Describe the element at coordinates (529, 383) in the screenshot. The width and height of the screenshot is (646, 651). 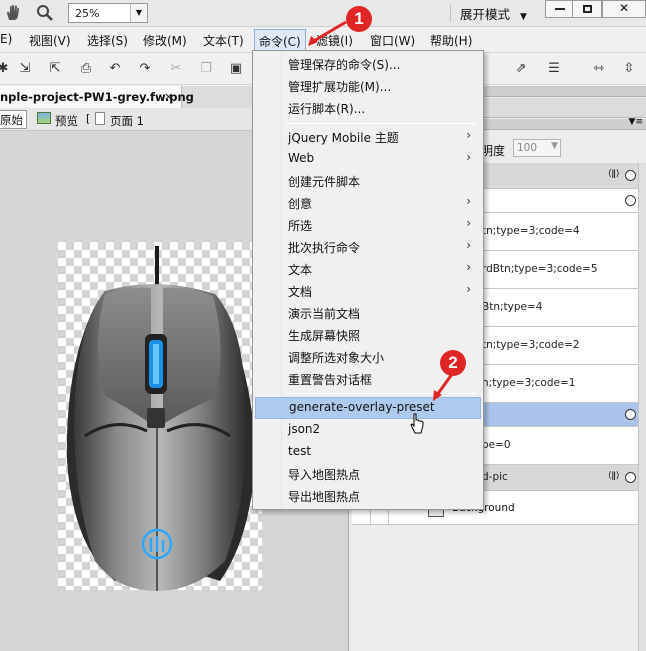
I see `layer-name: n;type=3;code=1` at that location.